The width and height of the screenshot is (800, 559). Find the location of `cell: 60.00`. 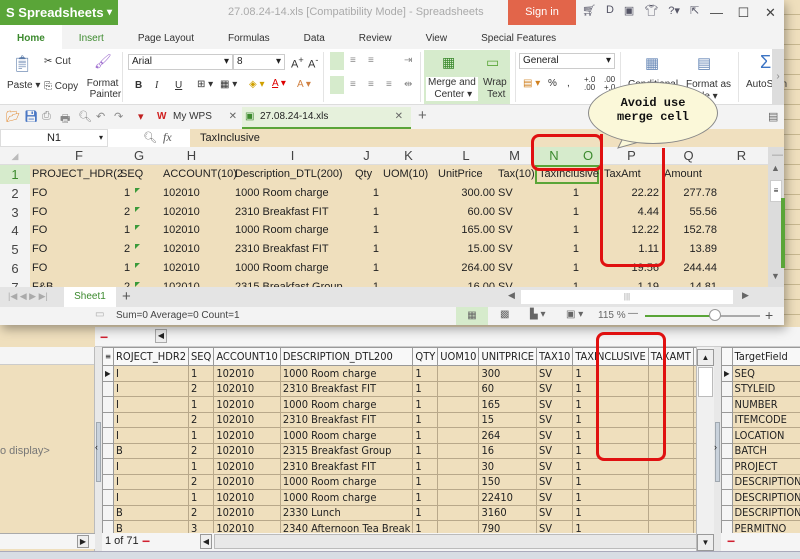

cell: 60.00 is located at coordinates (466, 212).